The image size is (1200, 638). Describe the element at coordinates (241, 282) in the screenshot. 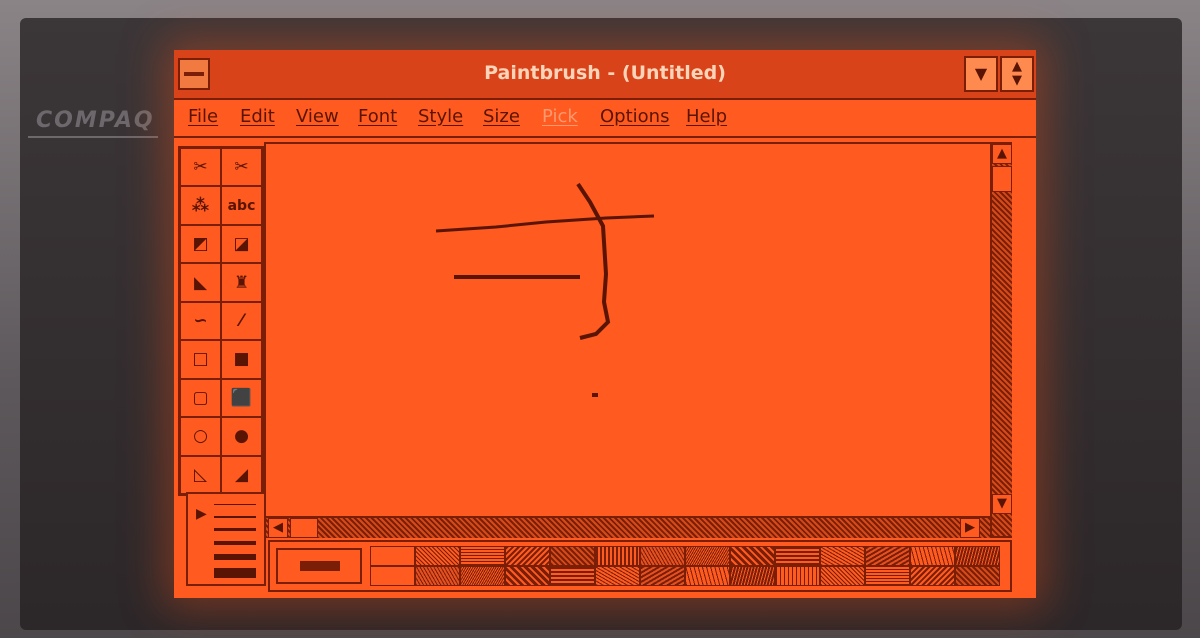

I see `brush-icon: ♜` at that location.